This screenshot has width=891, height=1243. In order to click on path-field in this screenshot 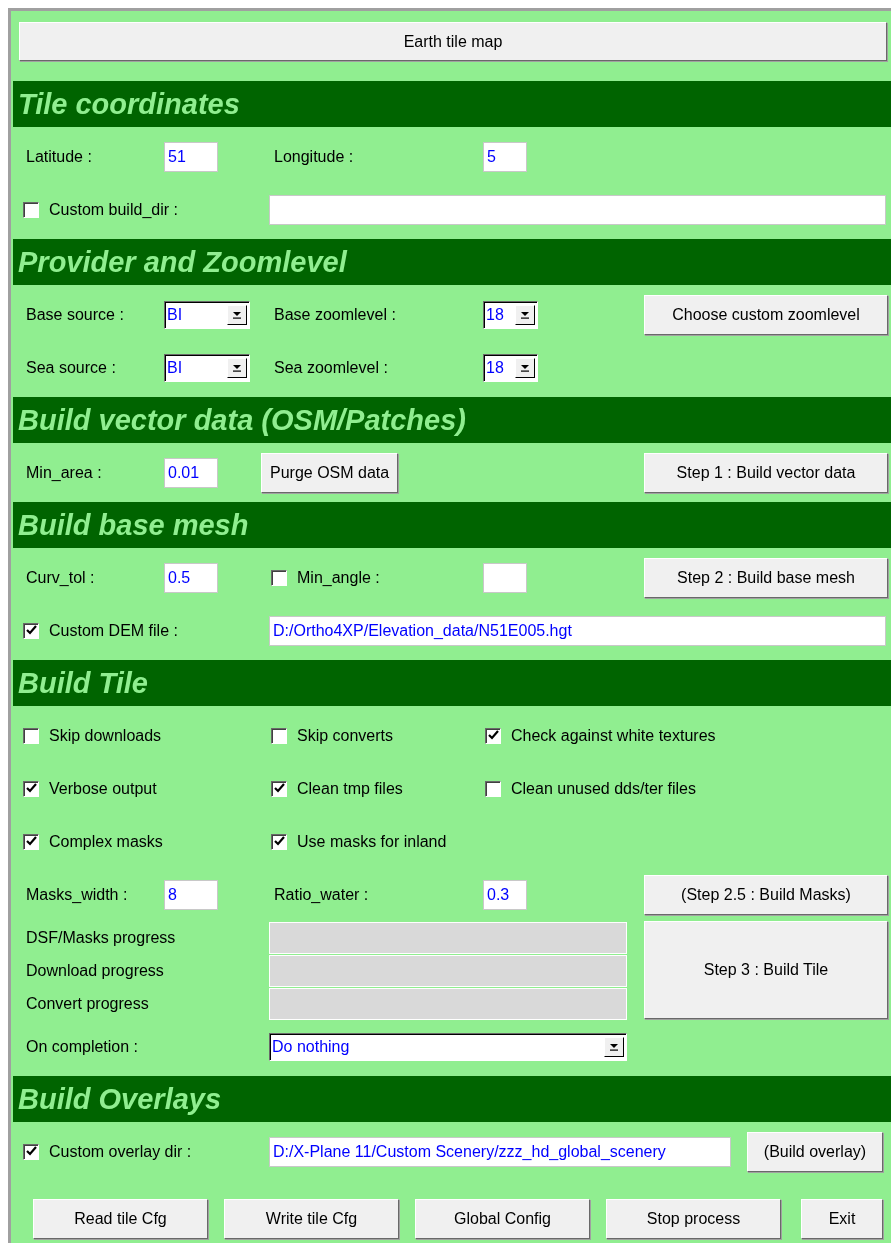, I will do `click(577, 209)`.